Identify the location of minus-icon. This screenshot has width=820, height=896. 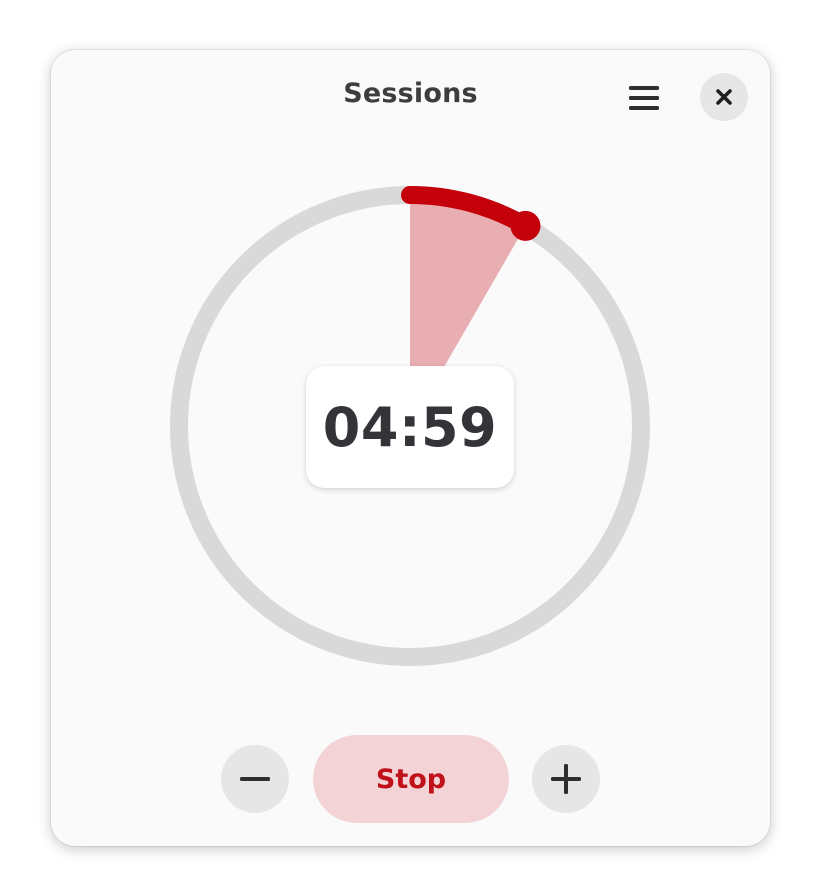
(255, 779).